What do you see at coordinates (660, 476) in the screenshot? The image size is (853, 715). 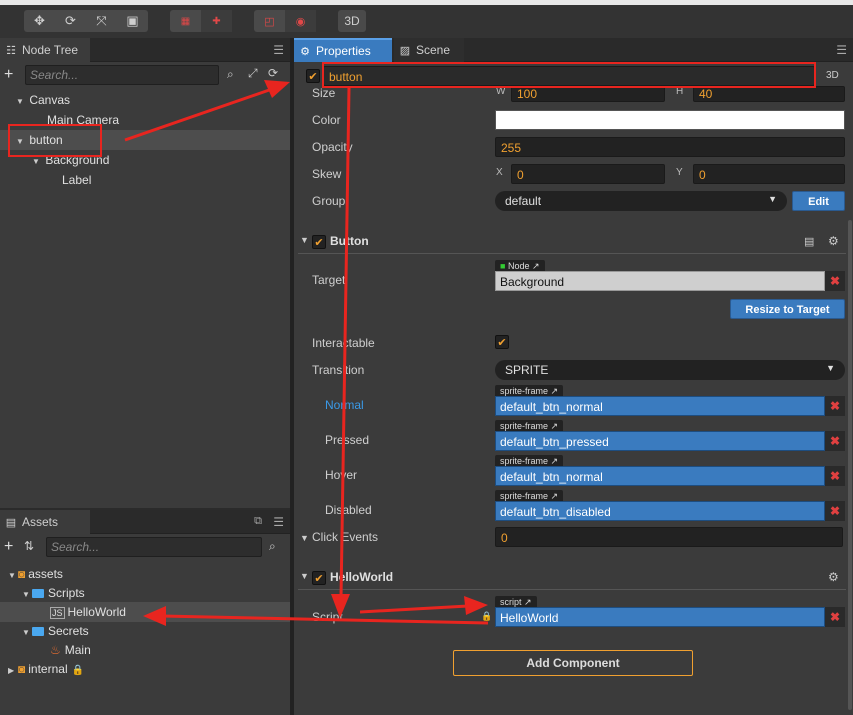 I see `hover-sprite-field: default_btn_normal` at bounding box center [660, 476].